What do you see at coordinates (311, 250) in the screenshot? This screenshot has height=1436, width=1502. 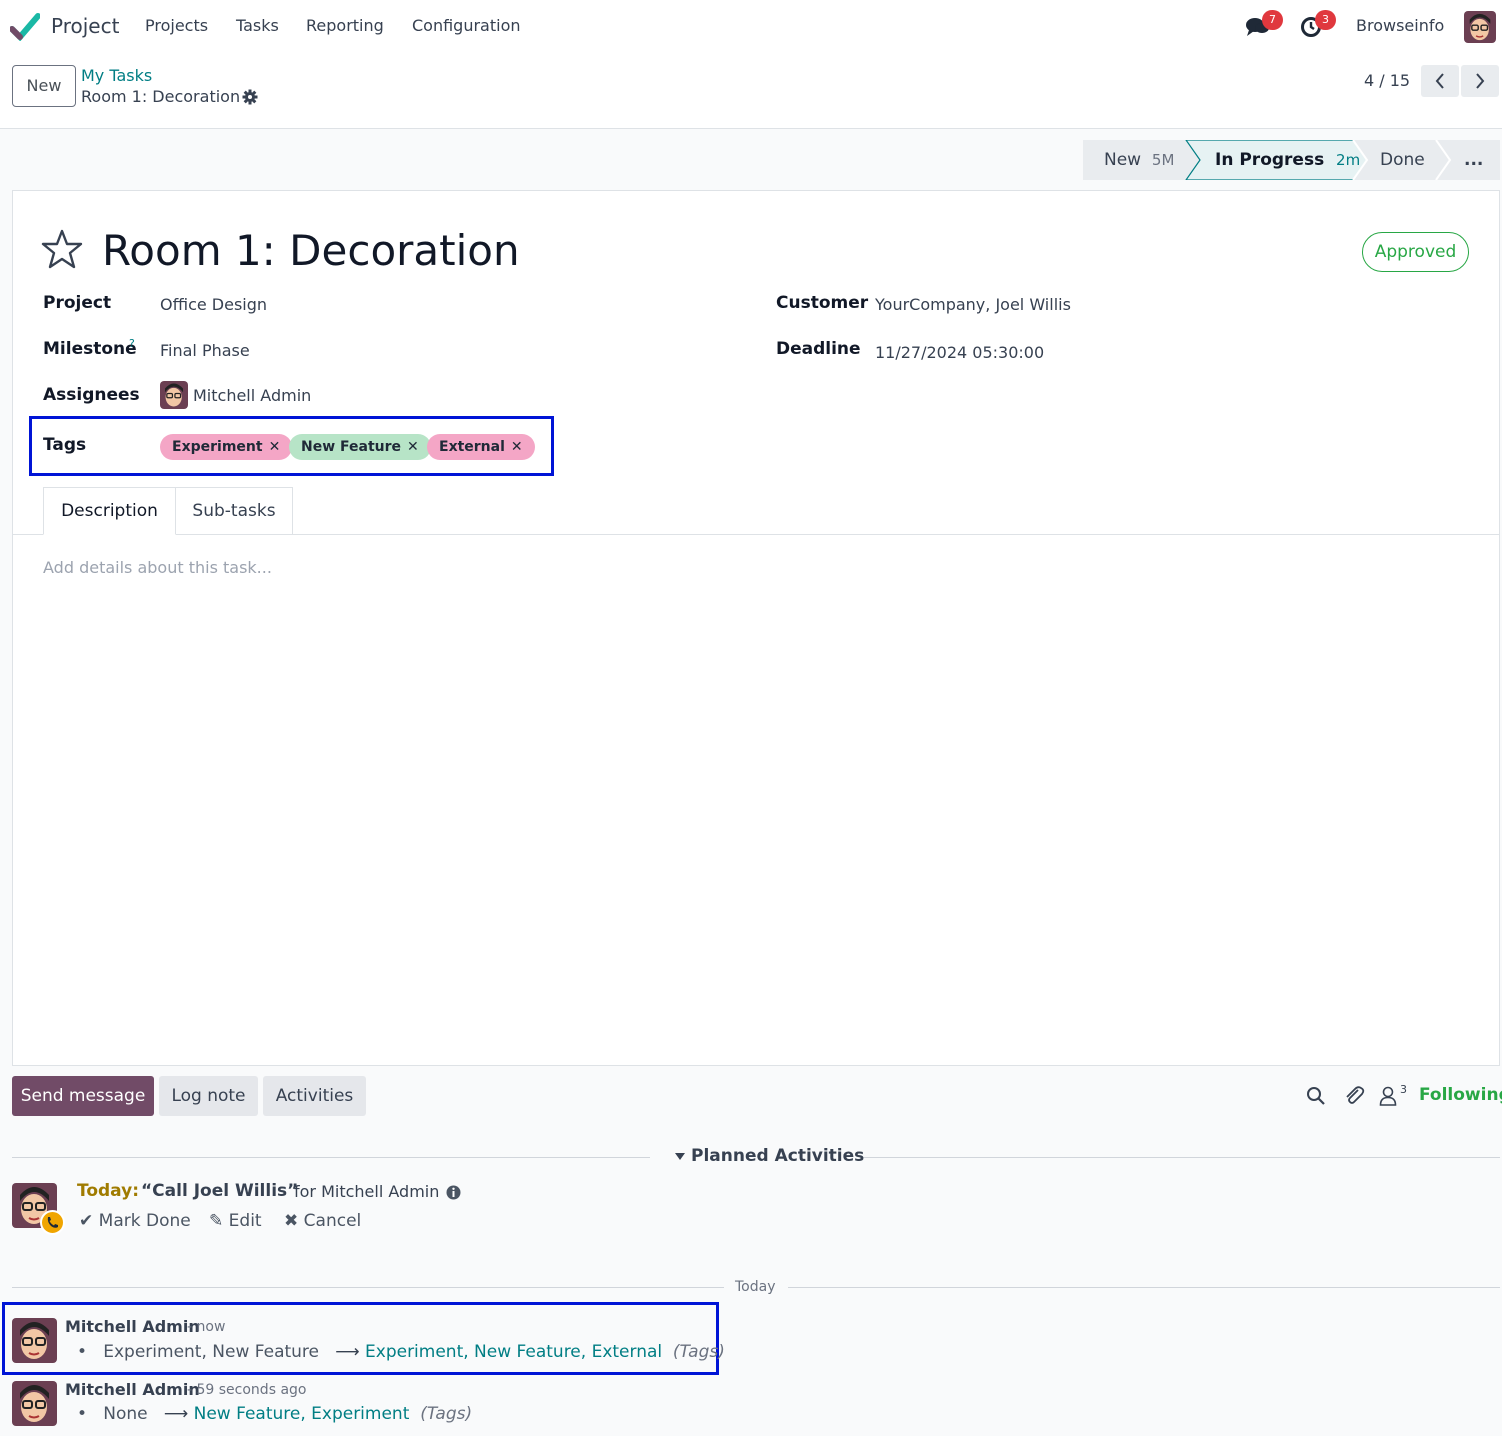 I see `task-title: Room 1: Decoration` at bounding box center [311, 250].